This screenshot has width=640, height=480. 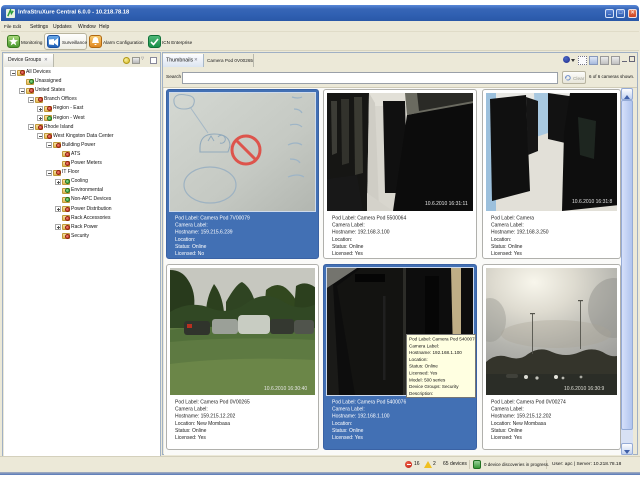 What do you see at coordinates (584, 389) in the screenshot?
I see `svg-text: 10.6.2010 16:30:9` at bounding box center [584, 389].